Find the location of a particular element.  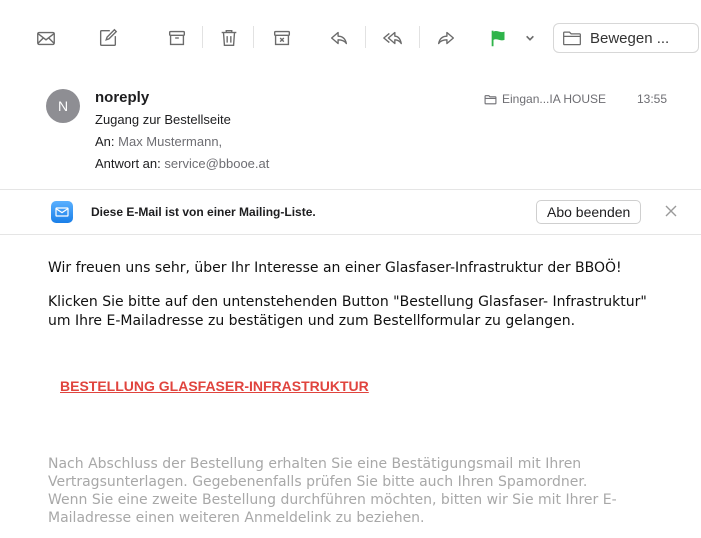

subject: Zugang zur Bestellseite is located at coordinates (163, 119).